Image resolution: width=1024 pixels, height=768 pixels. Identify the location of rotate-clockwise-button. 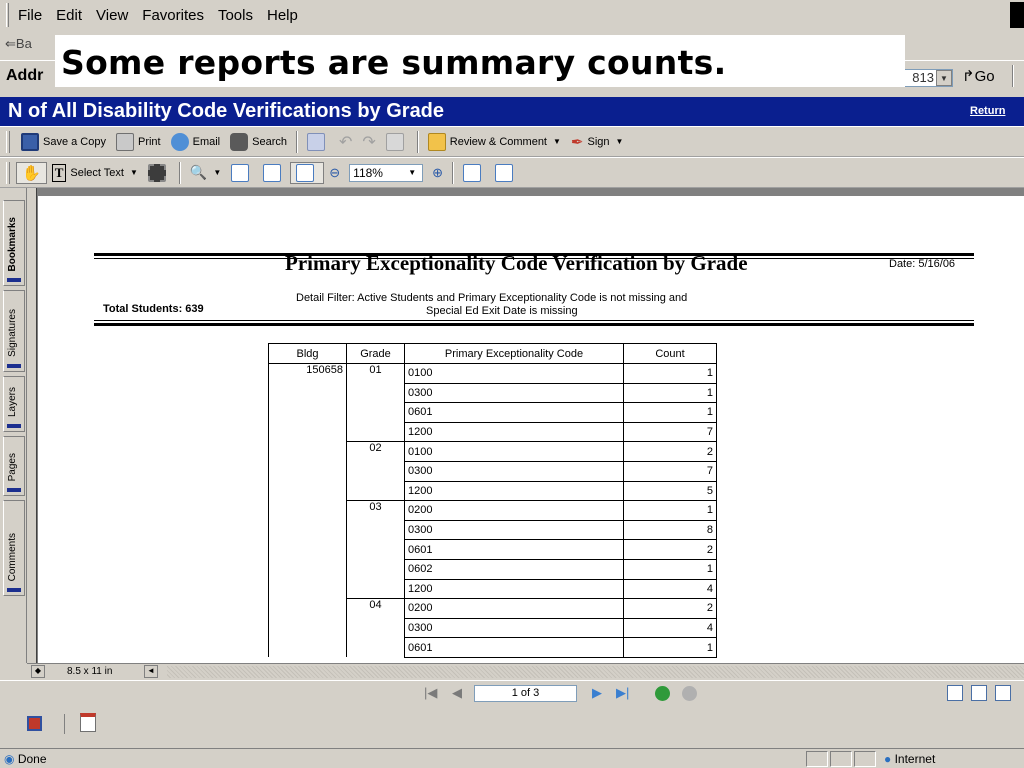
(474, 173).